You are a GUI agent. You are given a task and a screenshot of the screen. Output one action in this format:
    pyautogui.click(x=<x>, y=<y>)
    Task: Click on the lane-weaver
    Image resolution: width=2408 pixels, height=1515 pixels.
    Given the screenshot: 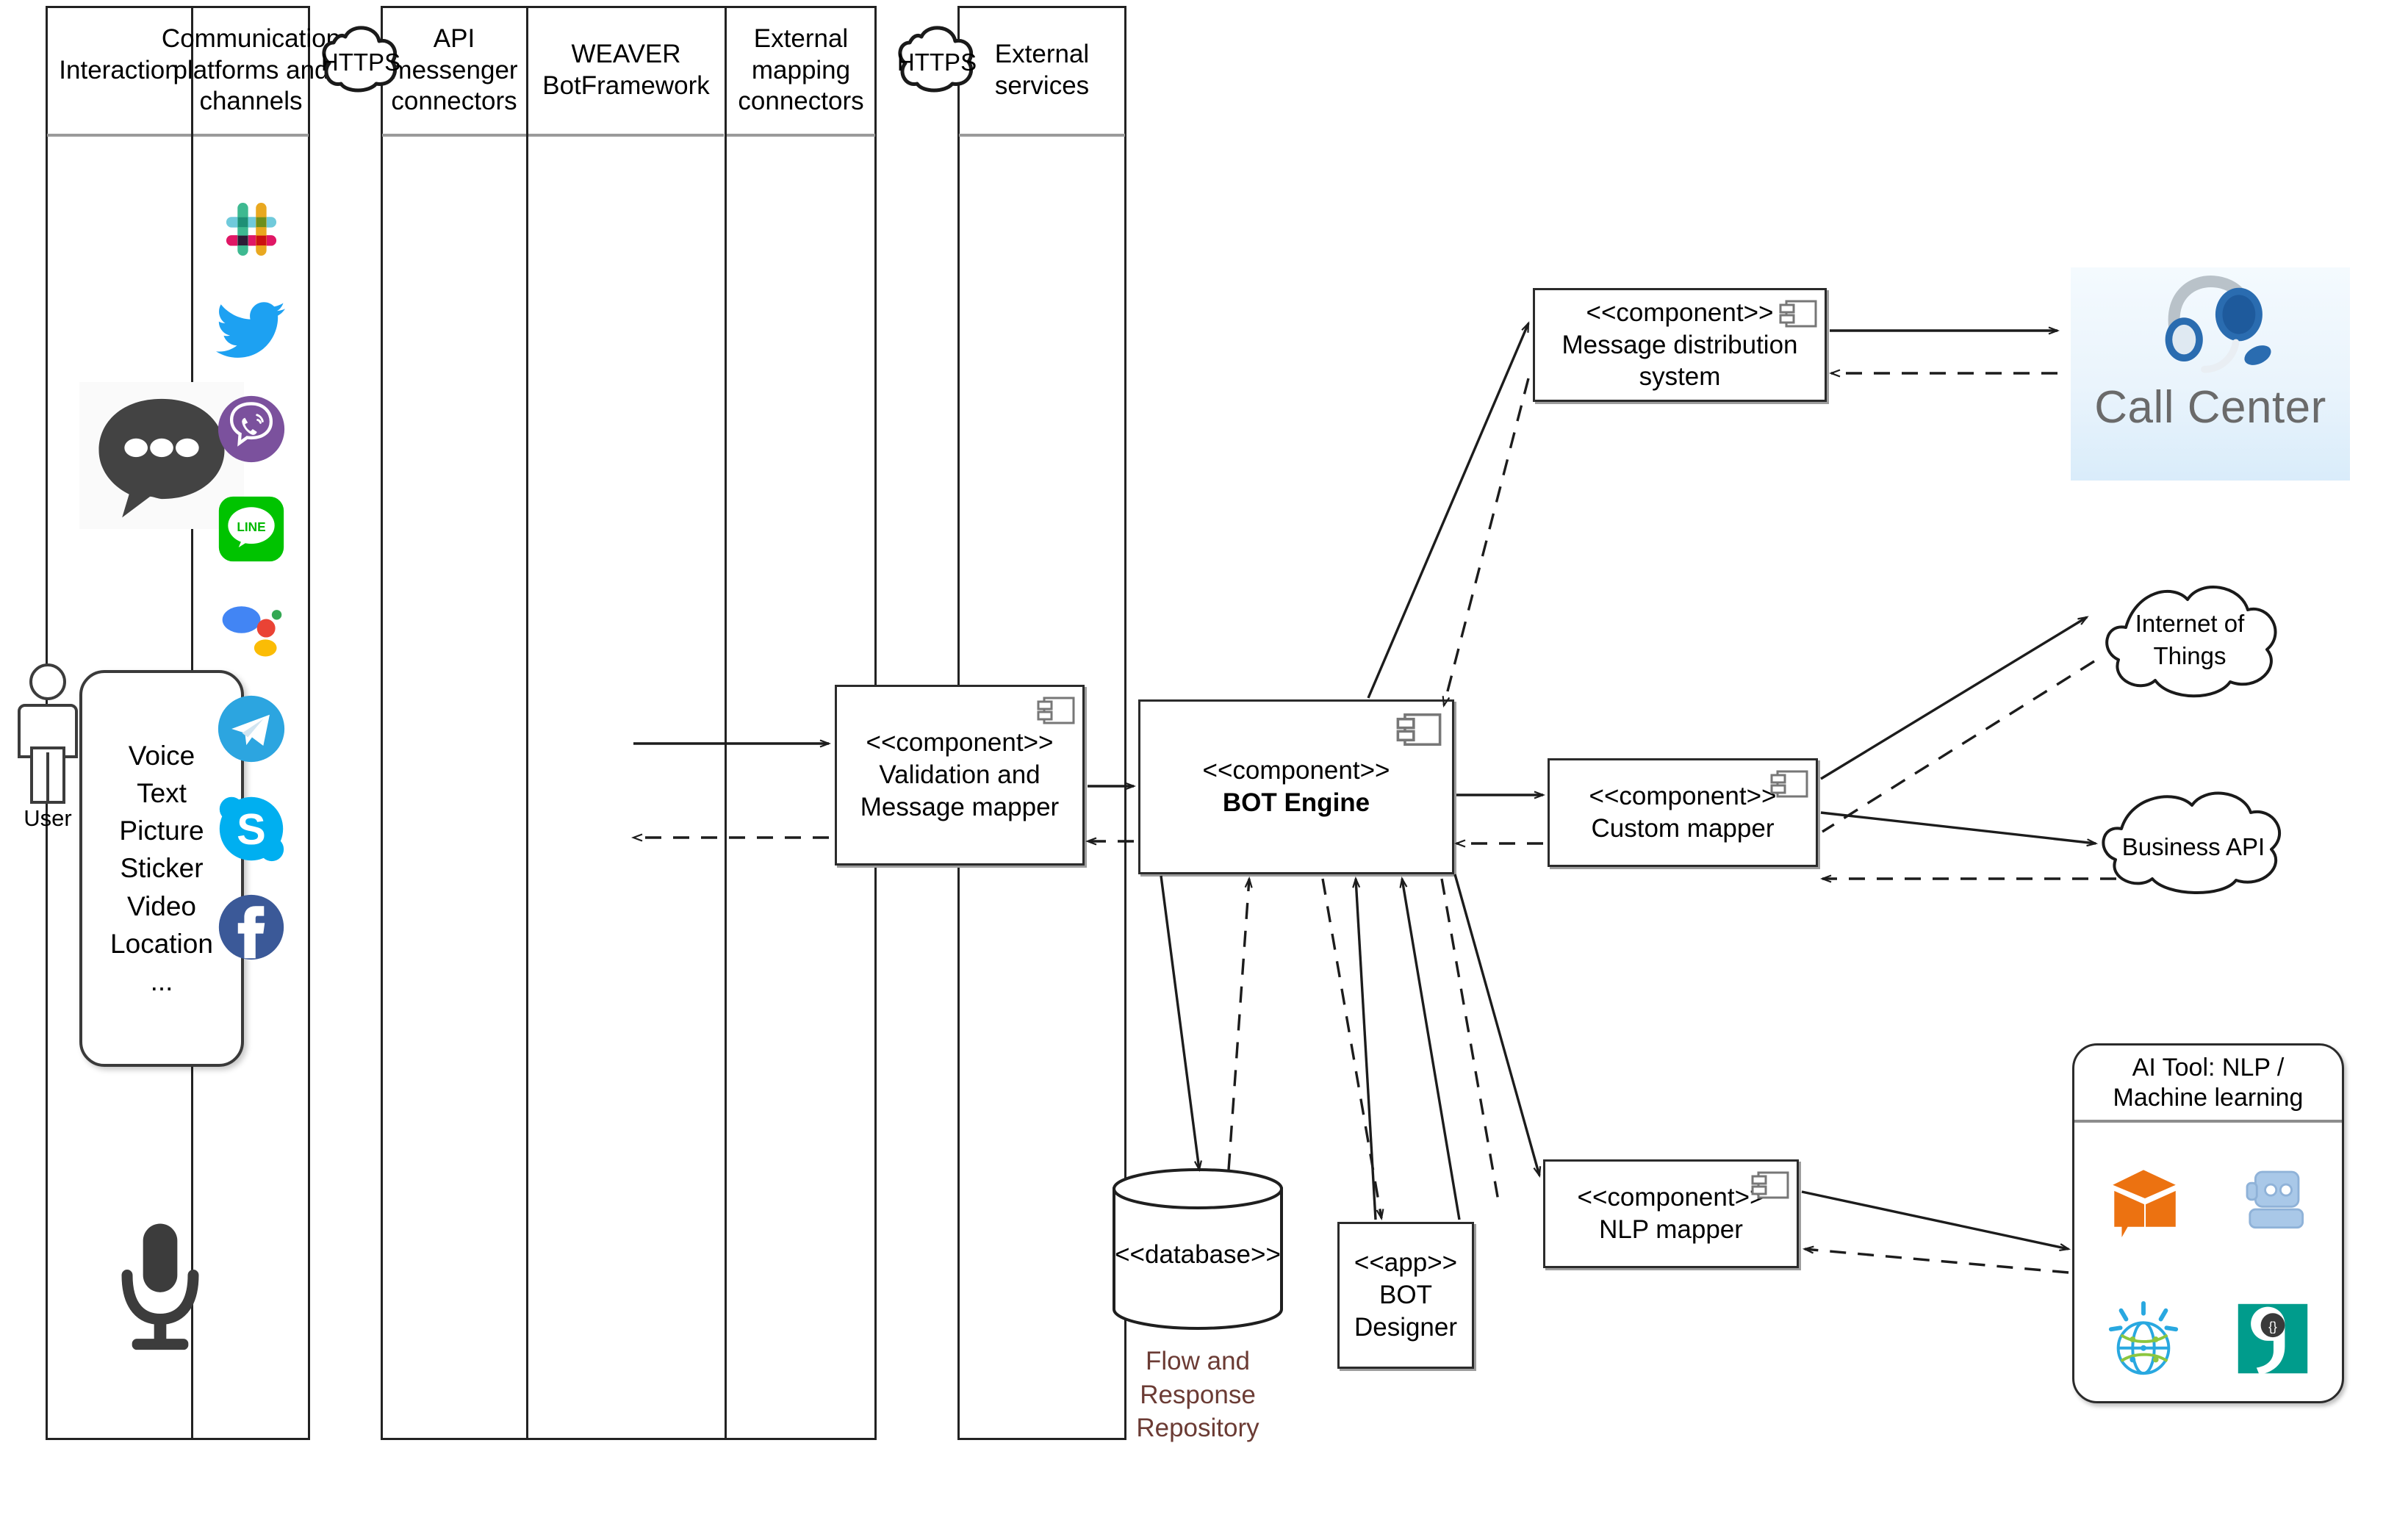 What is the action you would take?
    pyautogui.click(x=627, y=723)
    